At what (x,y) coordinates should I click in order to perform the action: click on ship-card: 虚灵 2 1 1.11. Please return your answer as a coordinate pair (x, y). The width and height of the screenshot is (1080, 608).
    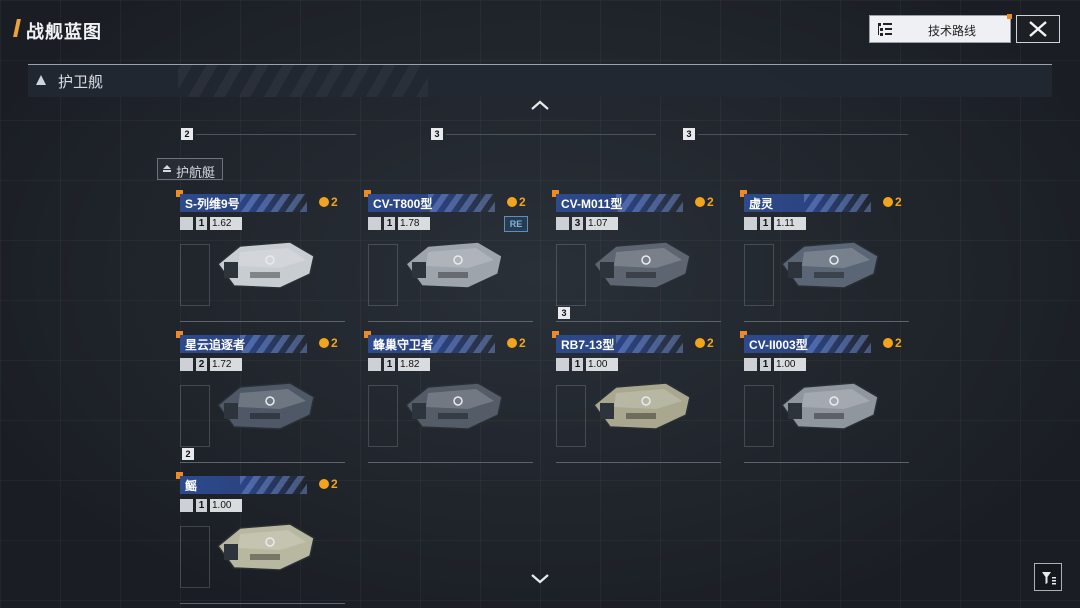
    Looking at the image, I should click on (824, 256).